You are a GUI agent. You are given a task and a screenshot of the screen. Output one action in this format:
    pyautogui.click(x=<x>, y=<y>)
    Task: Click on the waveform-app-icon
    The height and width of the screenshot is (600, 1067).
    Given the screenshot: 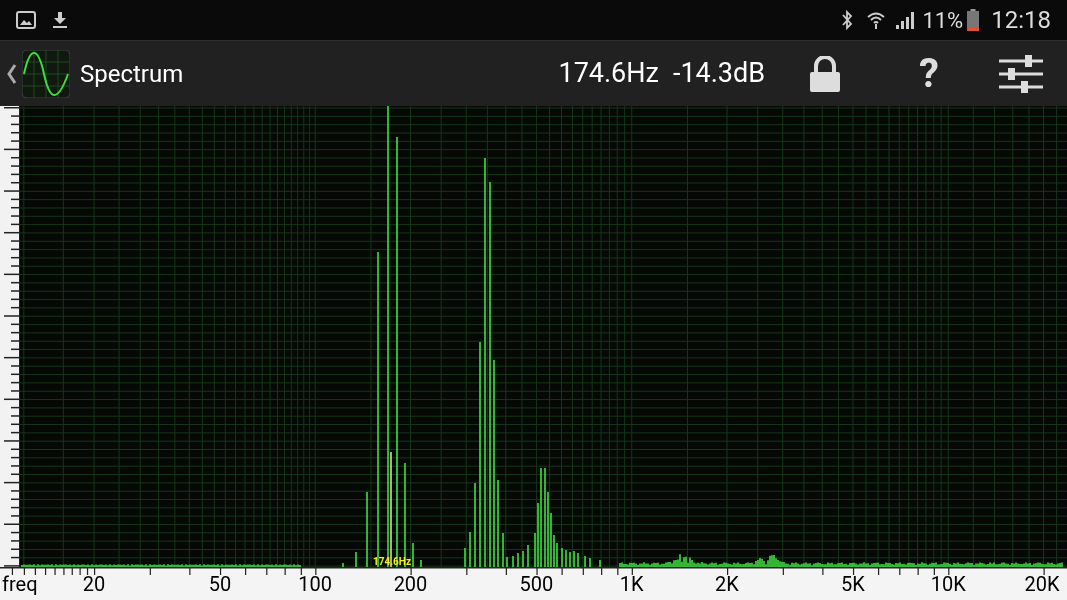 What is the action you would take?
    pyautogui.click(x=46, y=73)
    